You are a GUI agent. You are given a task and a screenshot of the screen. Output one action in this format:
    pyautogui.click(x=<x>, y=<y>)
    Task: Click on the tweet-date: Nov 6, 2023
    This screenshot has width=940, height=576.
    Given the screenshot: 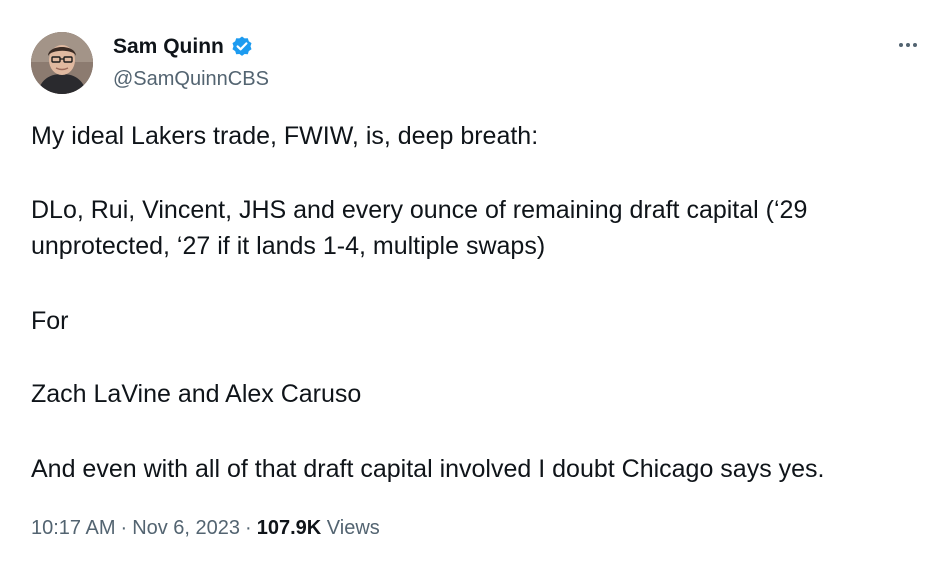 What is the action you would take?
    pyautogui.click(x=186, y=528)
    